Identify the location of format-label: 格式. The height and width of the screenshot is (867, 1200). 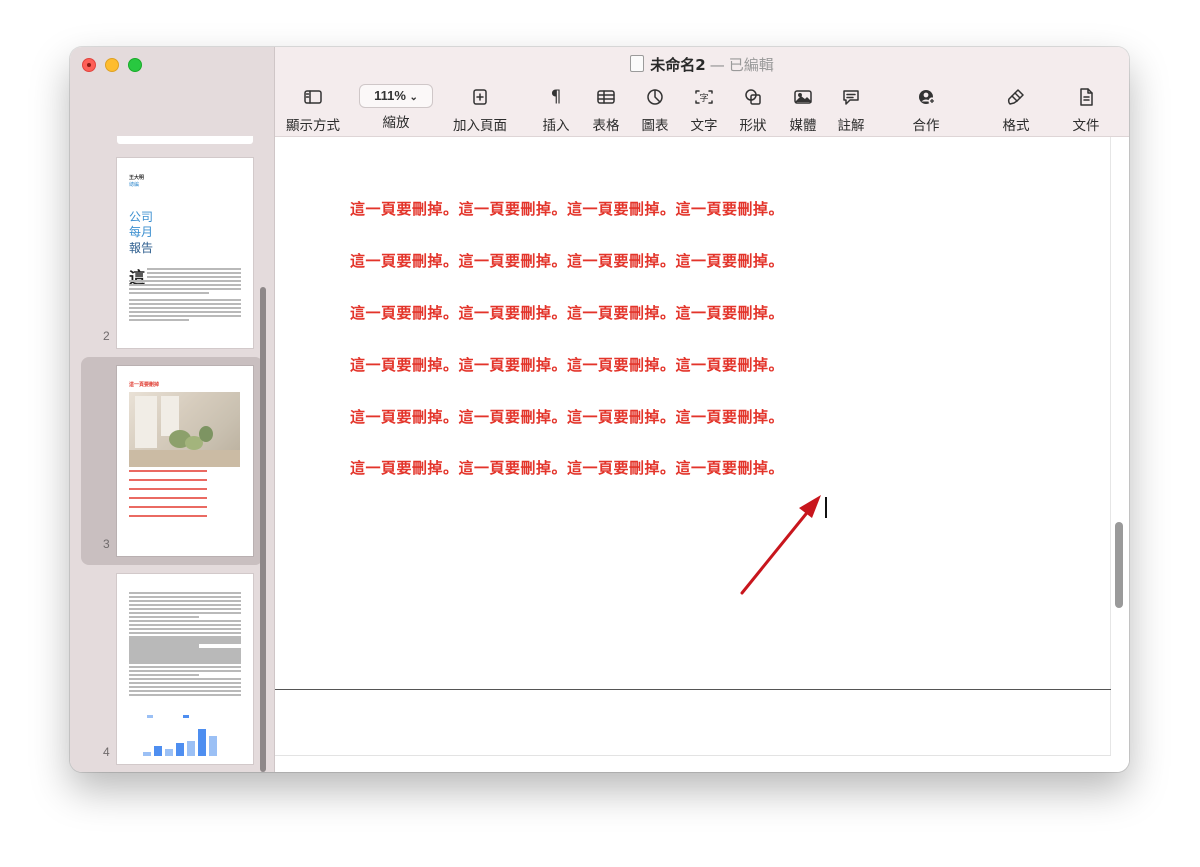
(1016, 126).